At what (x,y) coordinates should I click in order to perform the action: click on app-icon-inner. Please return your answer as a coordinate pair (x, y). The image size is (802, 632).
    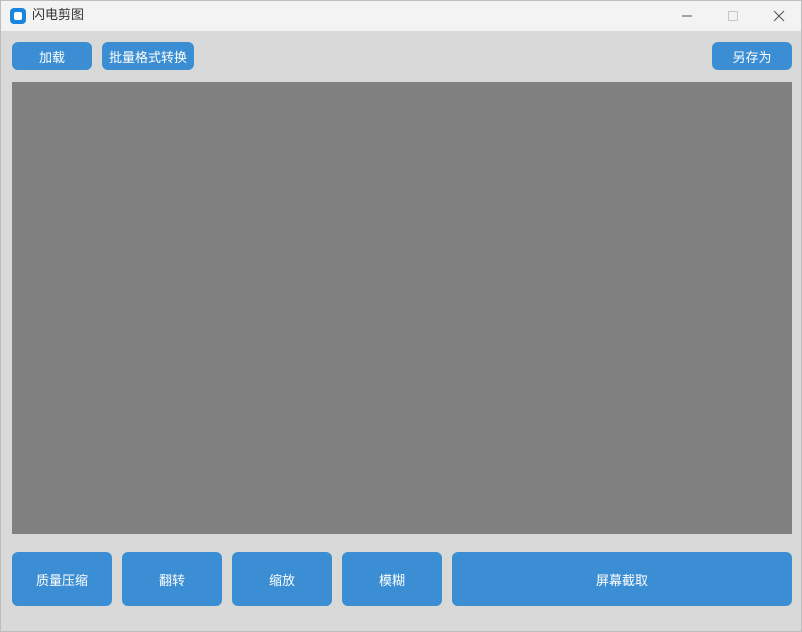
    Looking at the image, I should click on (18, 16).